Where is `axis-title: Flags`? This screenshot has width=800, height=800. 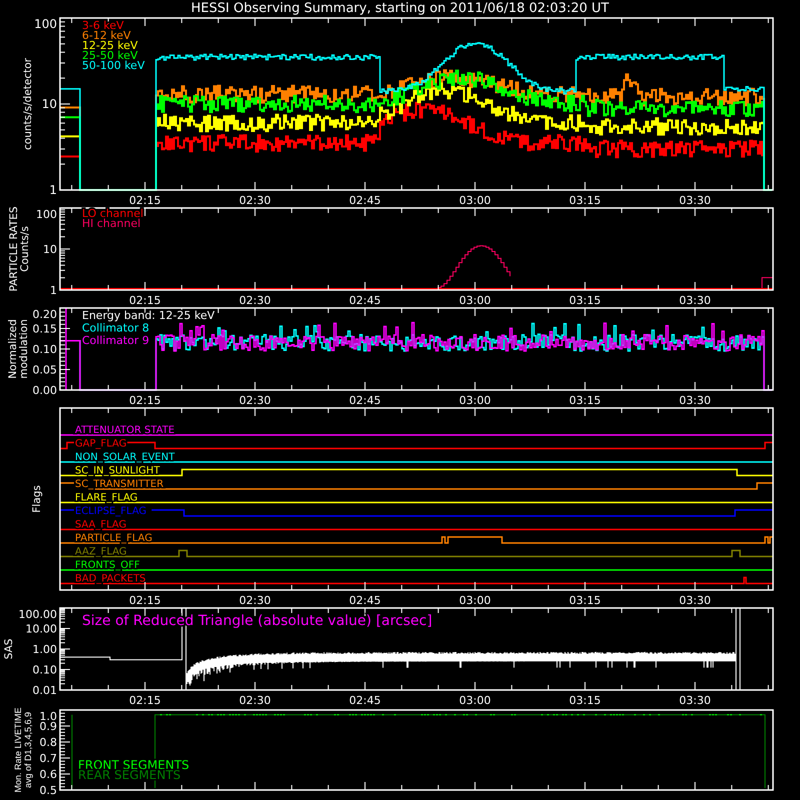
axis-title: Flags is located at coordinates (37, 499).